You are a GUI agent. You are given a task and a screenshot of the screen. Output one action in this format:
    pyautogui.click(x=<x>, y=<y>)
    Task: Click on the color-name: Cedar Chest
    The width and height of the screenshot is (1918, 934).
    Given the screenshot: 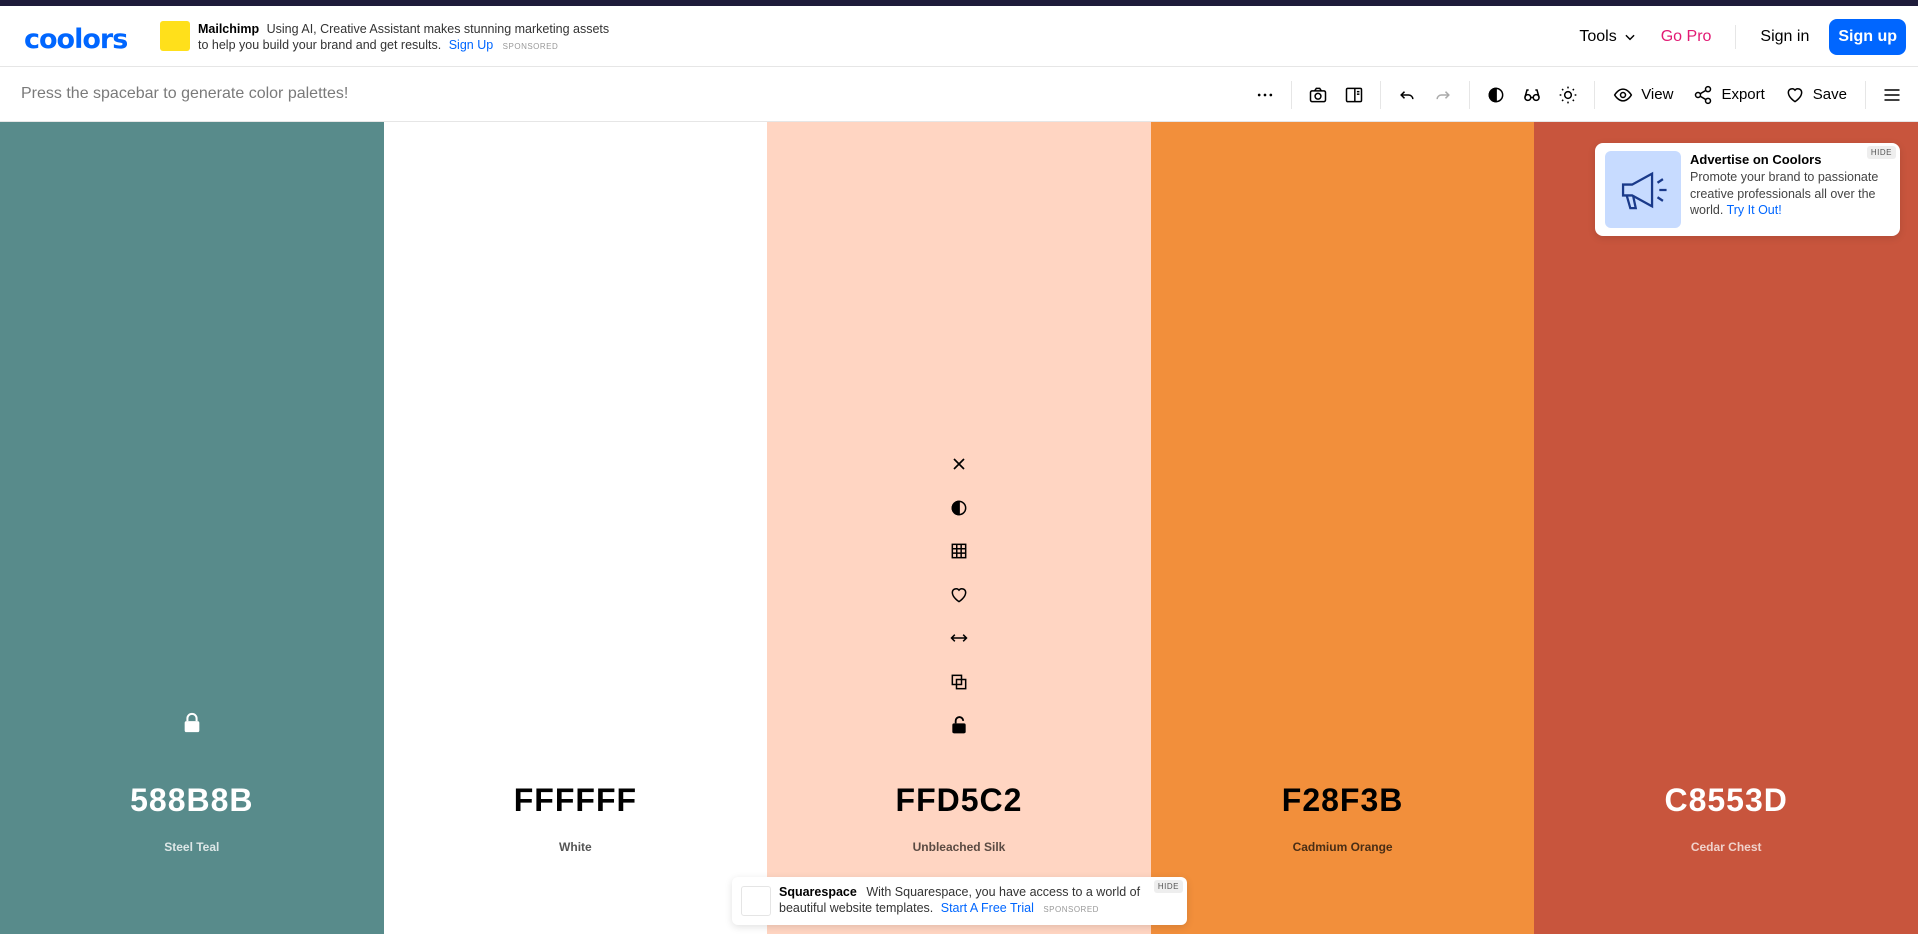 What is the action you would take?
    pyautogui.click(x=1726, y=847)
    